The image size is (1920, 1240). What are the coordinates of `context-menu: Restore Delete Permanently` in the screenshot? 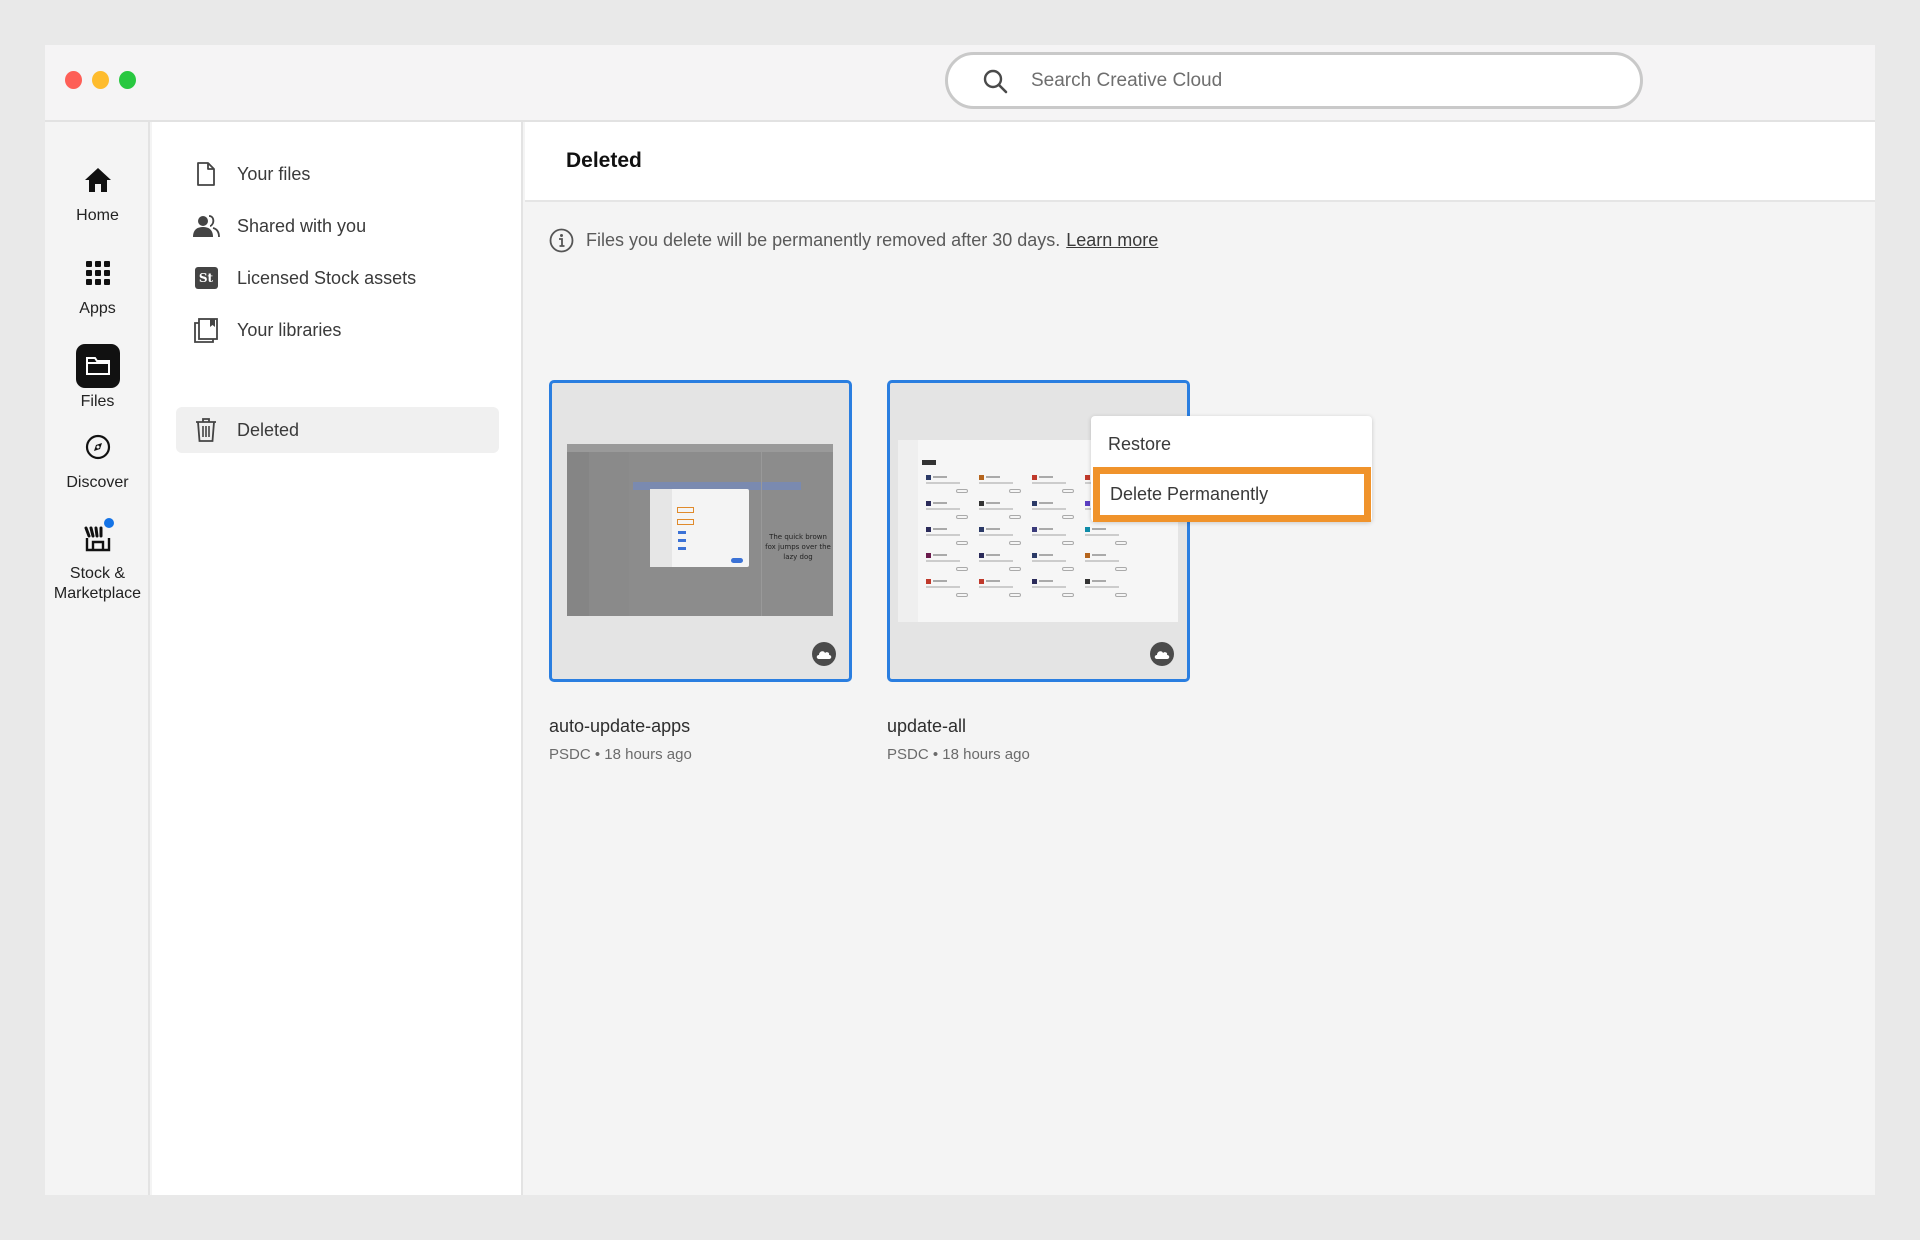 It's located at (1231, 469).